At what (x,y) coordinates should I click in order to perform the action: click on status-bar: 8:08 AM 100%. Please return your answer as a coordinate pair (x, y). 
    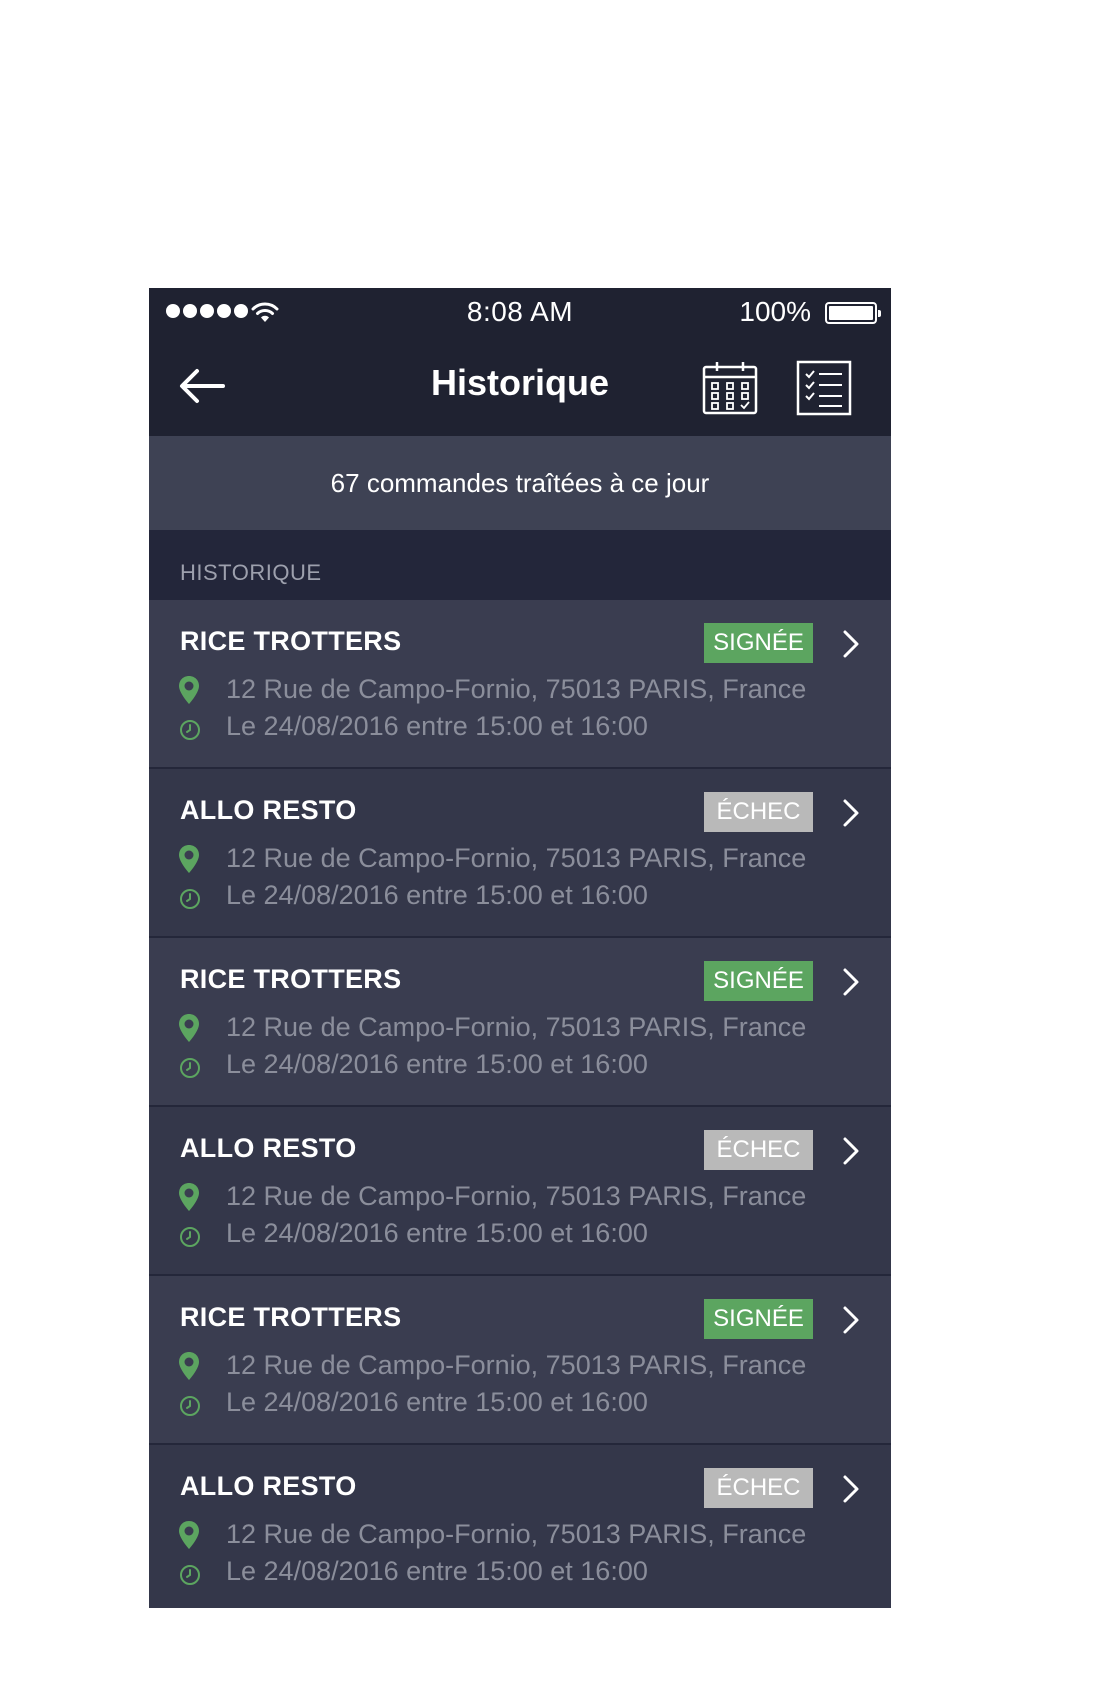
    Looking at the image, I should click on (520, 312).